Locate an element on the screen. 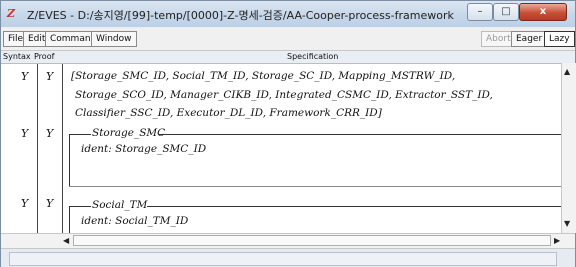 The image size is (576, 267). scroll-up-icon: ▲ is located at coordinates (567, 71).